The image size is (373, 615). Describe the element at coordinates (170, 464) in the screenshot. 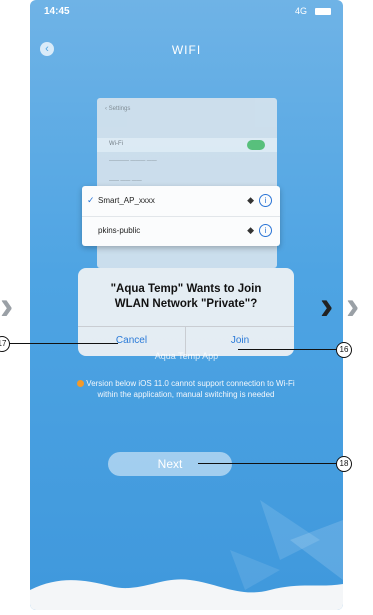

I see `next-button: Next` at that location.